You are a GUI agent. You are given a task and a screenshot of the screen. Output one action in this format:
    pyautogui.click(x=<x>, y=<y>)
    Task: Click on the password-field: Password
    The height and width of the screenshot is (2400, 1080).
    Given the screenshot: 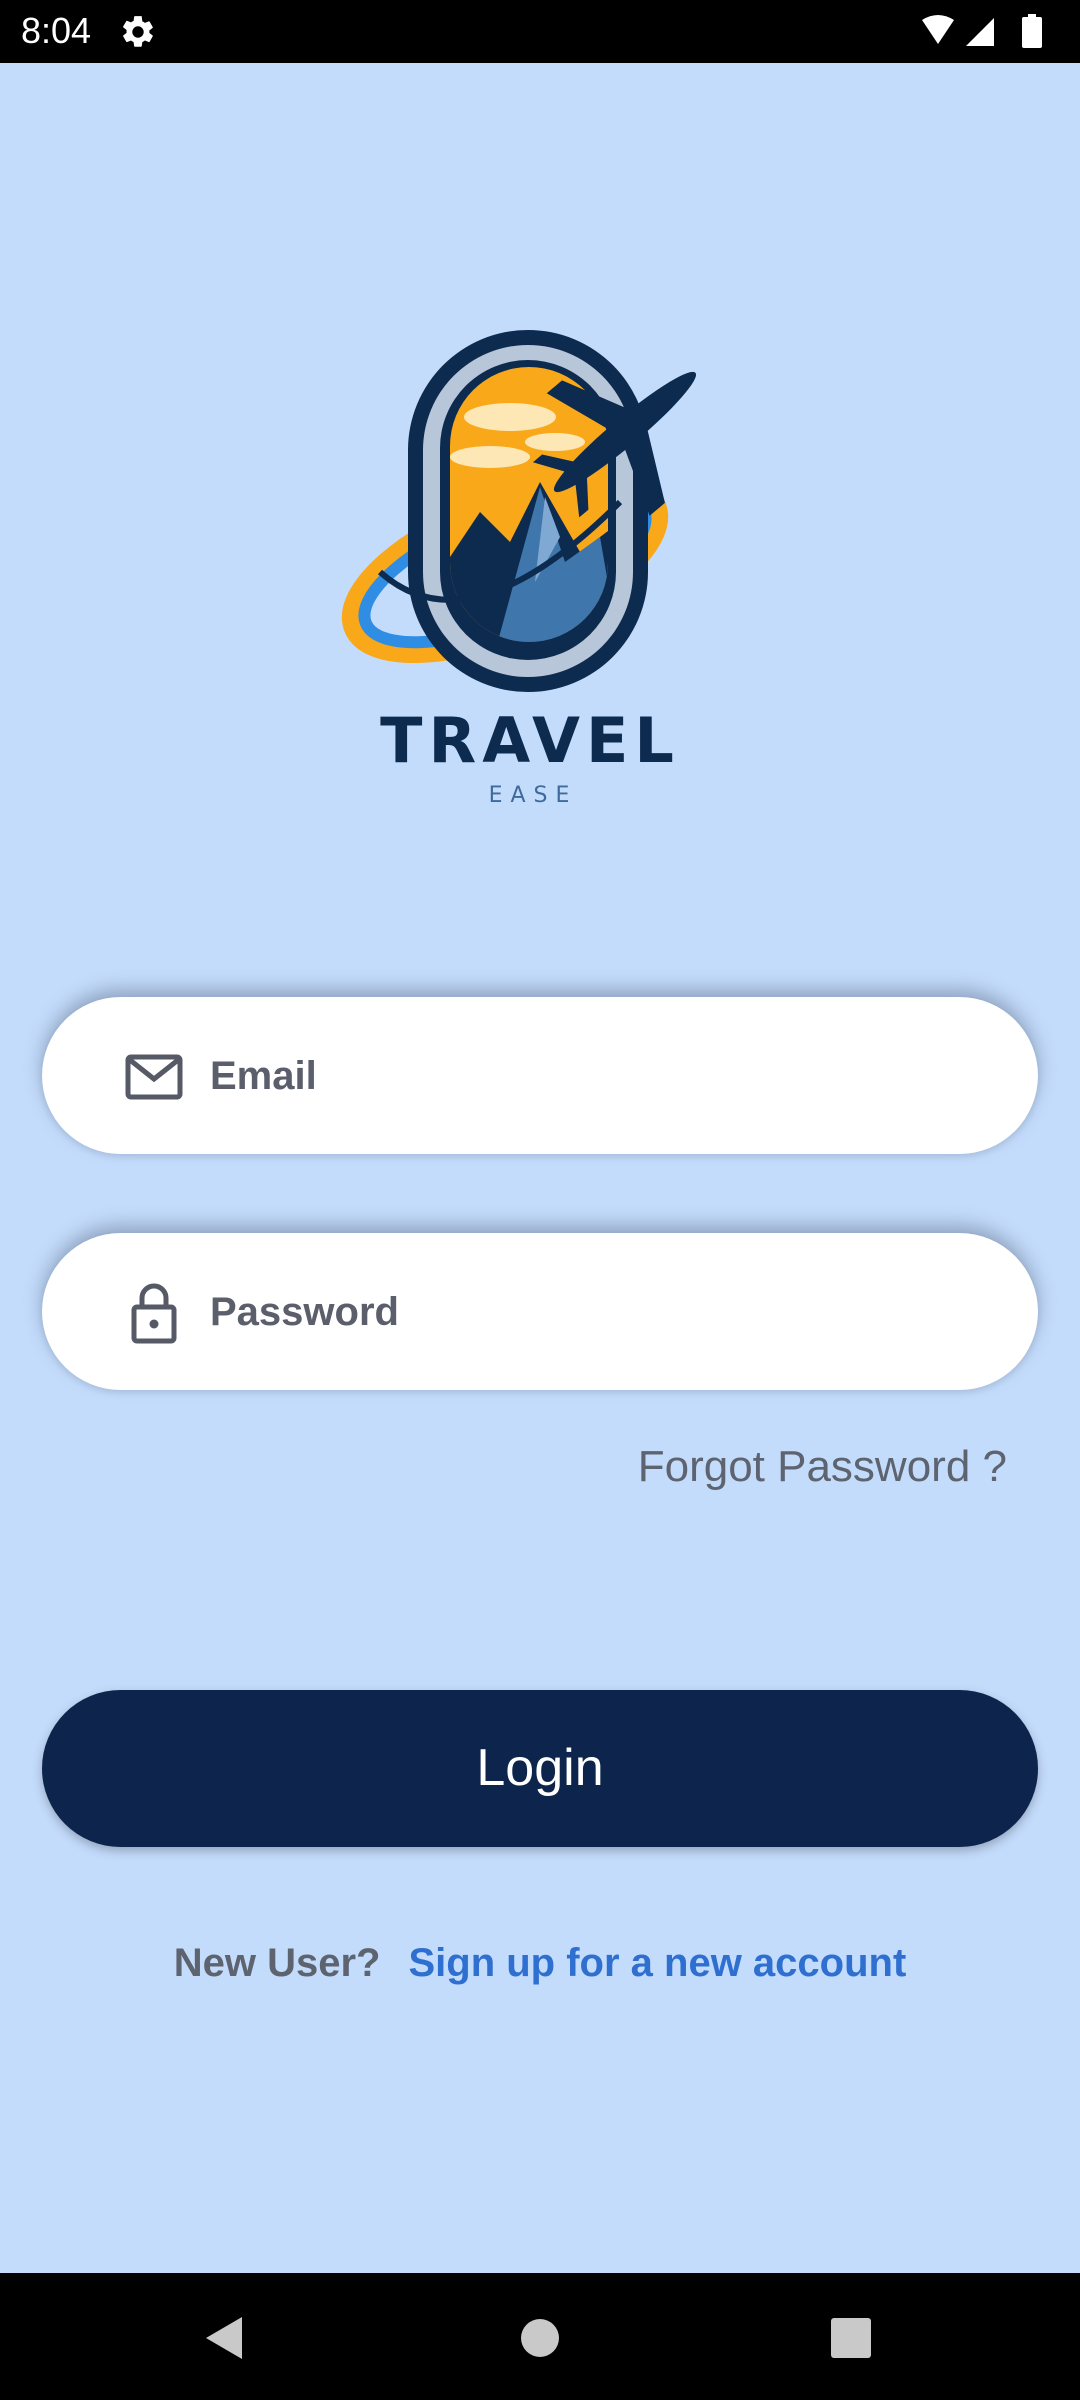 What is the action you would take?
    pyautogui.click(x=540, y=1311)
    